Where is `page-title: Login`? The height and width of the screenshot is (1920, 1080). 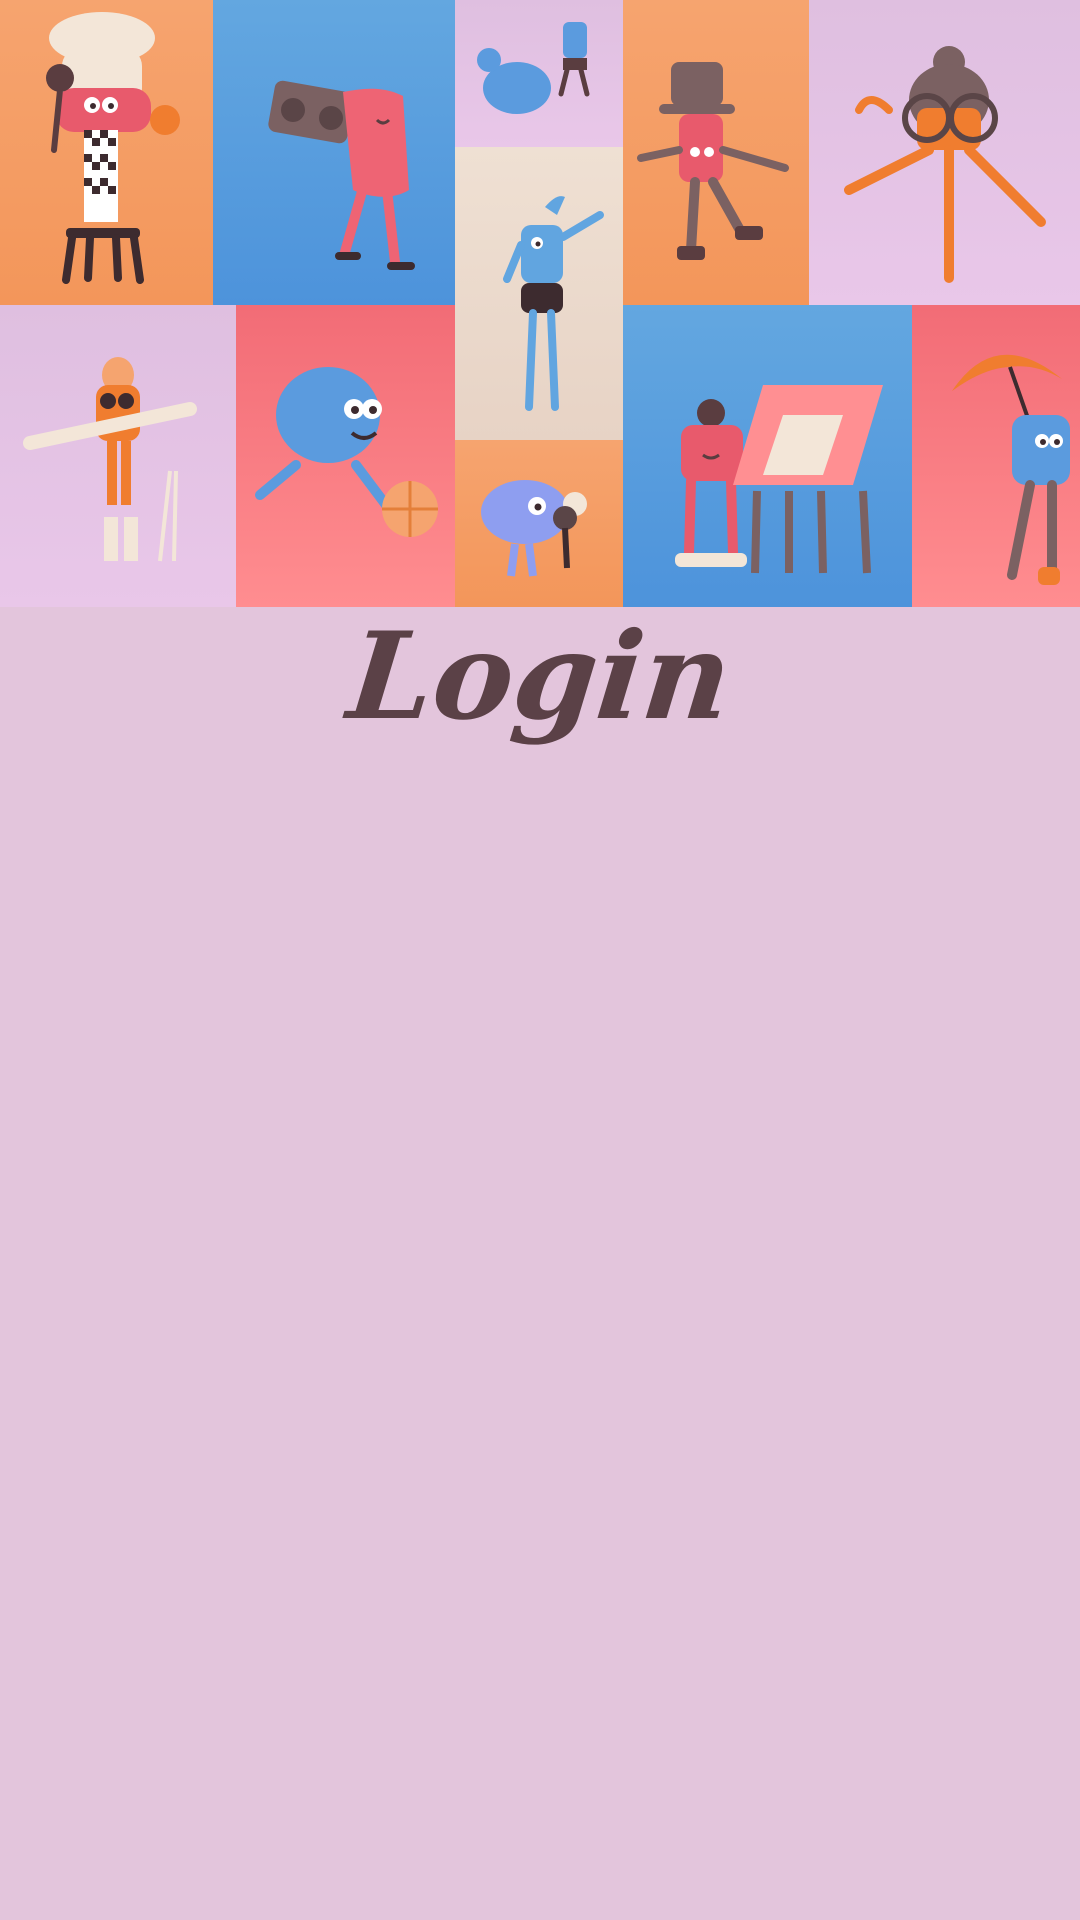
page-title: Login is located at coordinates (540, 676).